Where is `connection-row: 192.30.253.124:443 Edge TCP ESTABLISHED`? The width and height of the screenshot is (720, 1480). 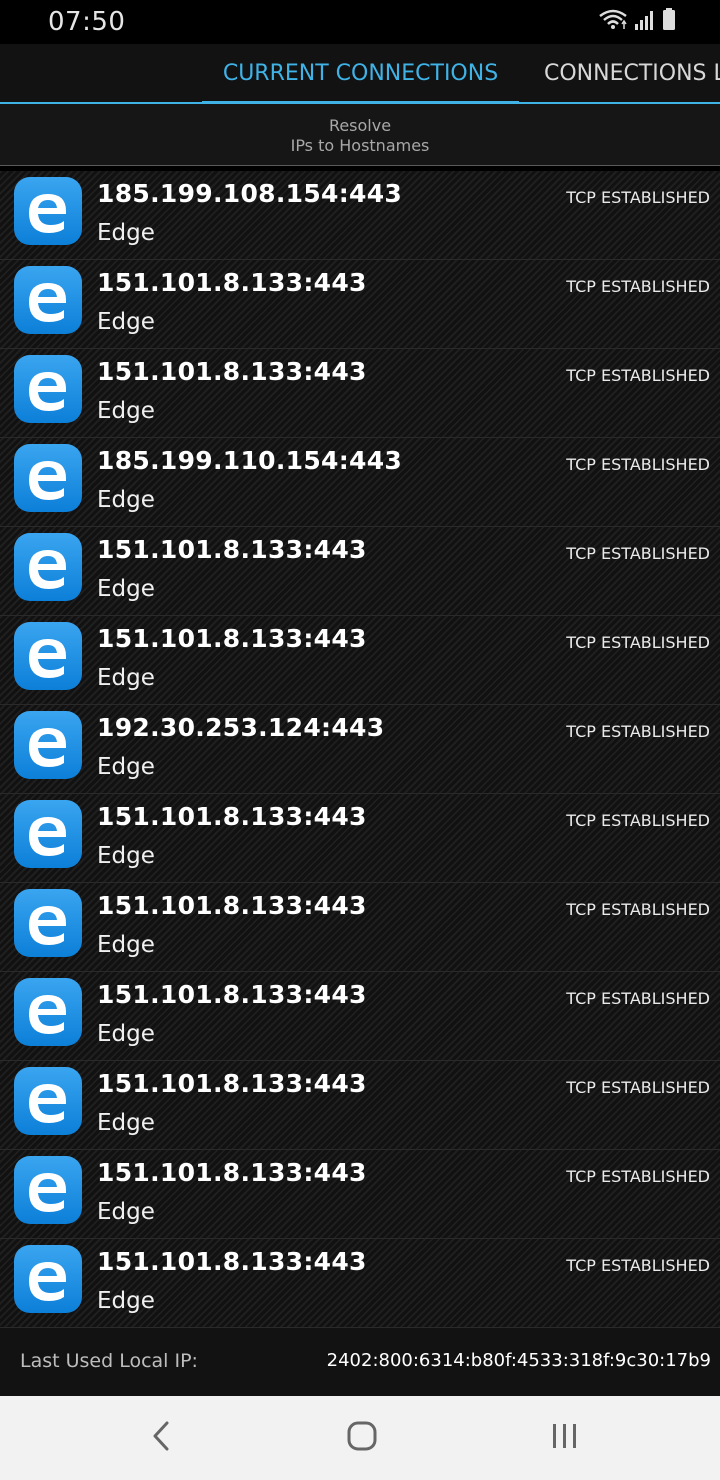 connection-row: 192.30.253.124:443 Edge TCP ESTABLISHED is located at coordinates (360, 749).